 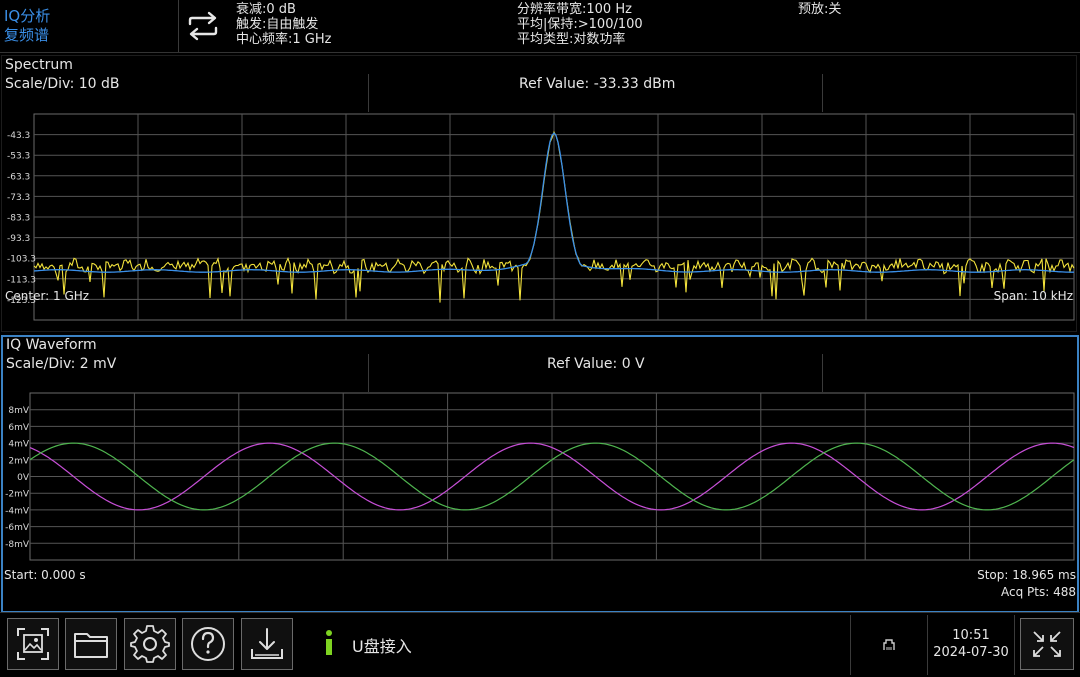 What do you see at coordinates (277, 25) in the screenshot?
I see `trigger-info: 触发:自由触发` at bounding box center [277, 25].